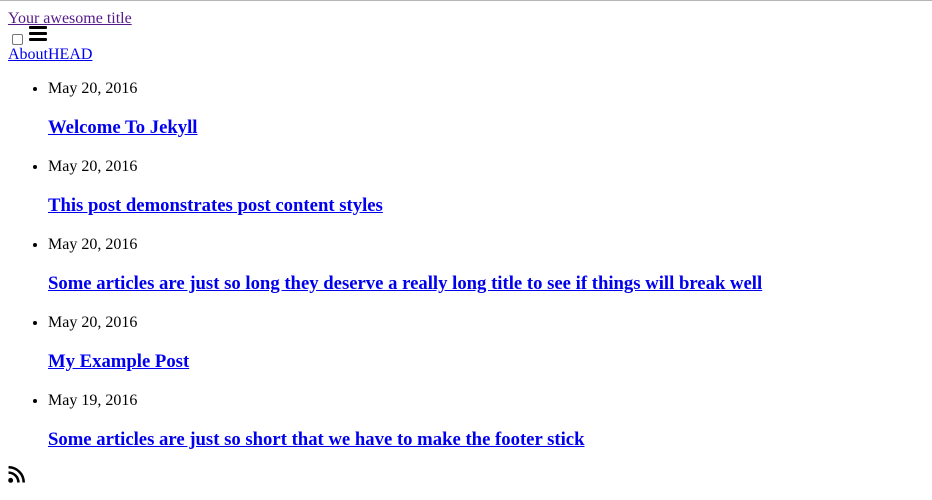  I want to click on nav-link-about: About, so click(28, 54).